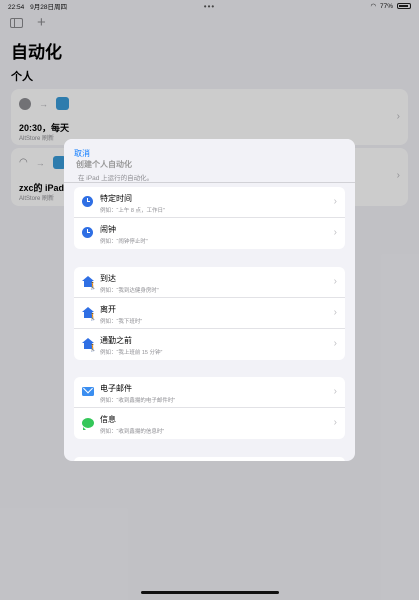  Describe the element at coordinates (129, 291) in the screenshot. I see `trigger-hint: 例如：“我到达健身房时”` at that location.